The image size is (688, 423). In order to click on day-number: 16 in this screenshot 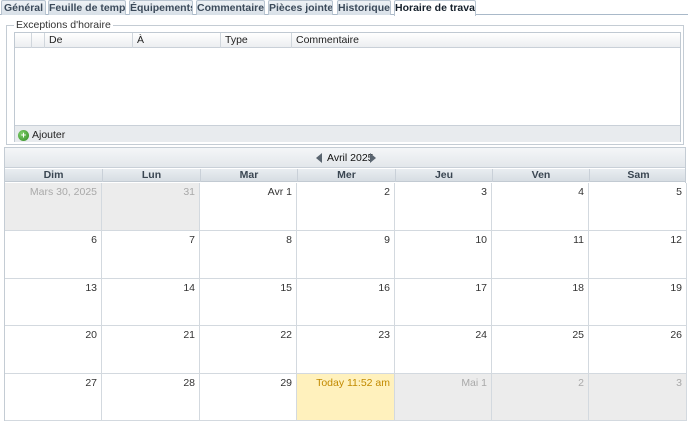, I will do `click(384, 288)`.